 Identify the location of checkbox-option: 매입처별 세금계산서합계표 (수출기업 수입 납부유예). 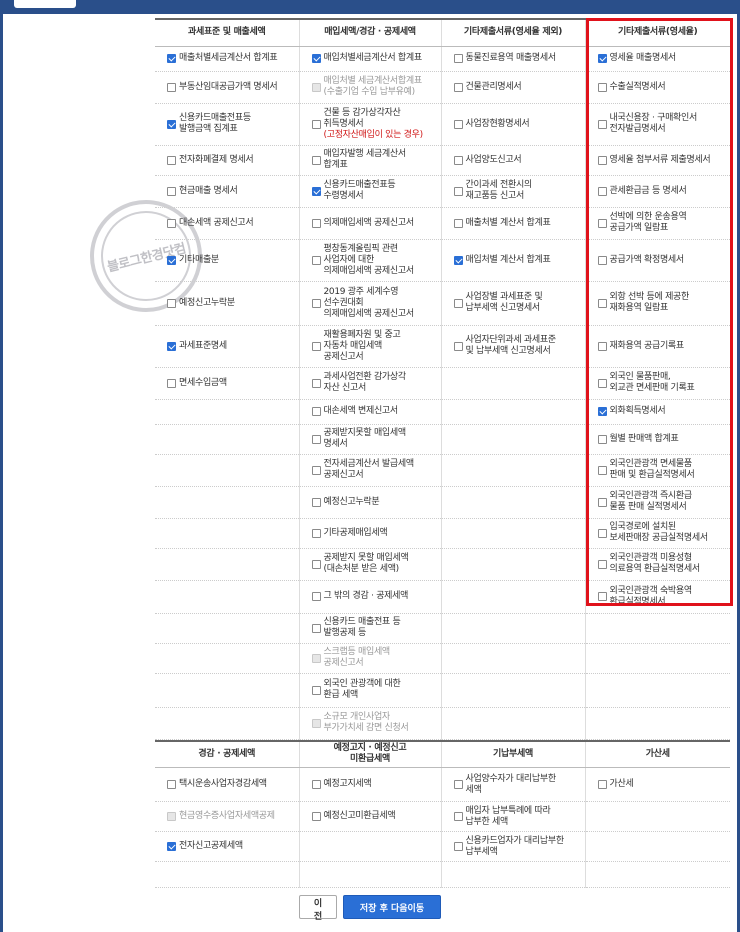
(374, 87).